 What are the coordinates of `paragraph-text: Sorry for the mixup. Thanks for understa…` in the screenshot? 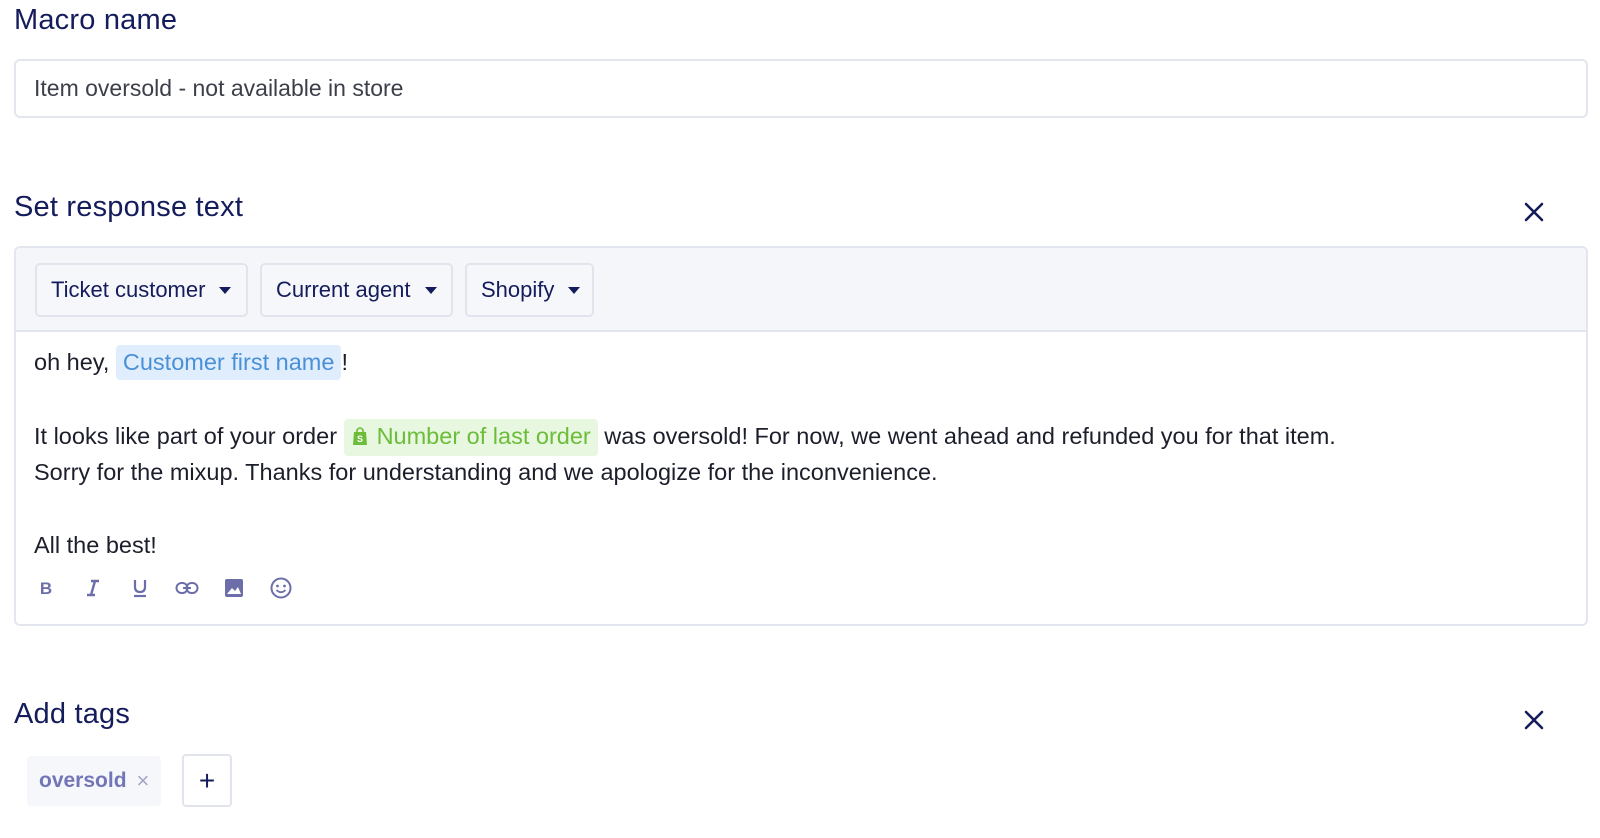 It's located at (486, 472).